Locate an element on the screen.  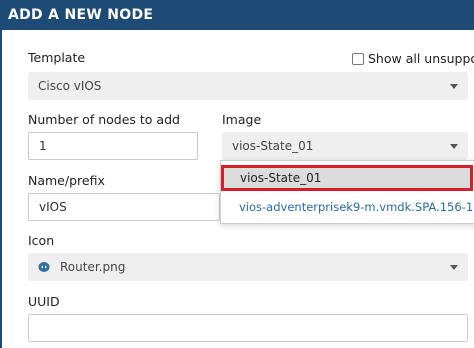
router-icon is located at coordinates (44, 267).